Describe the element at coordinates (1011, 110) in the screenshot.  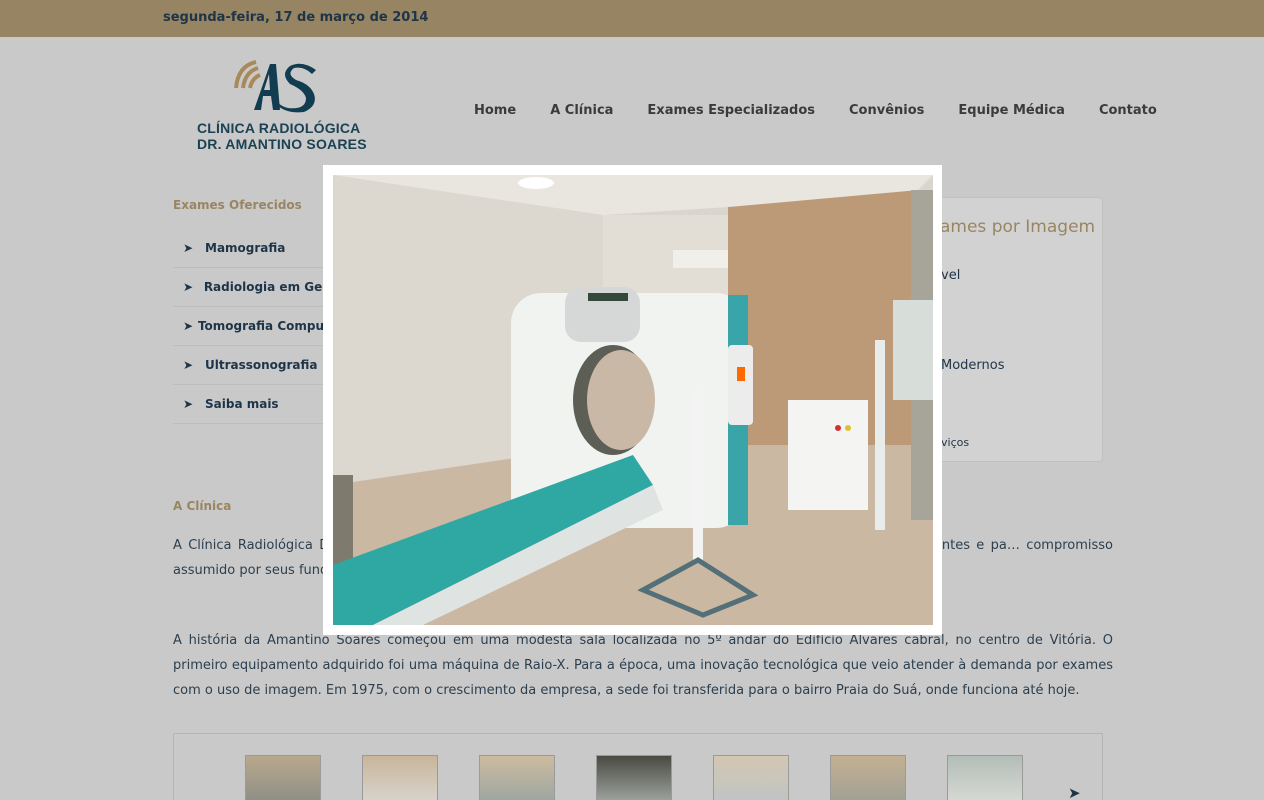
I see `nav-equipe-medica: Equipe Médica` at that location.